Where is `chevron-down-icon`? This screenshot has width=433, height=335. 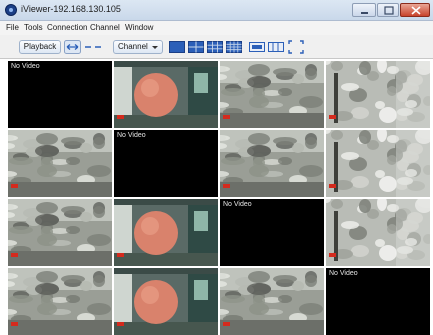 chevron-down-icon is located at coordinates (155, 47).